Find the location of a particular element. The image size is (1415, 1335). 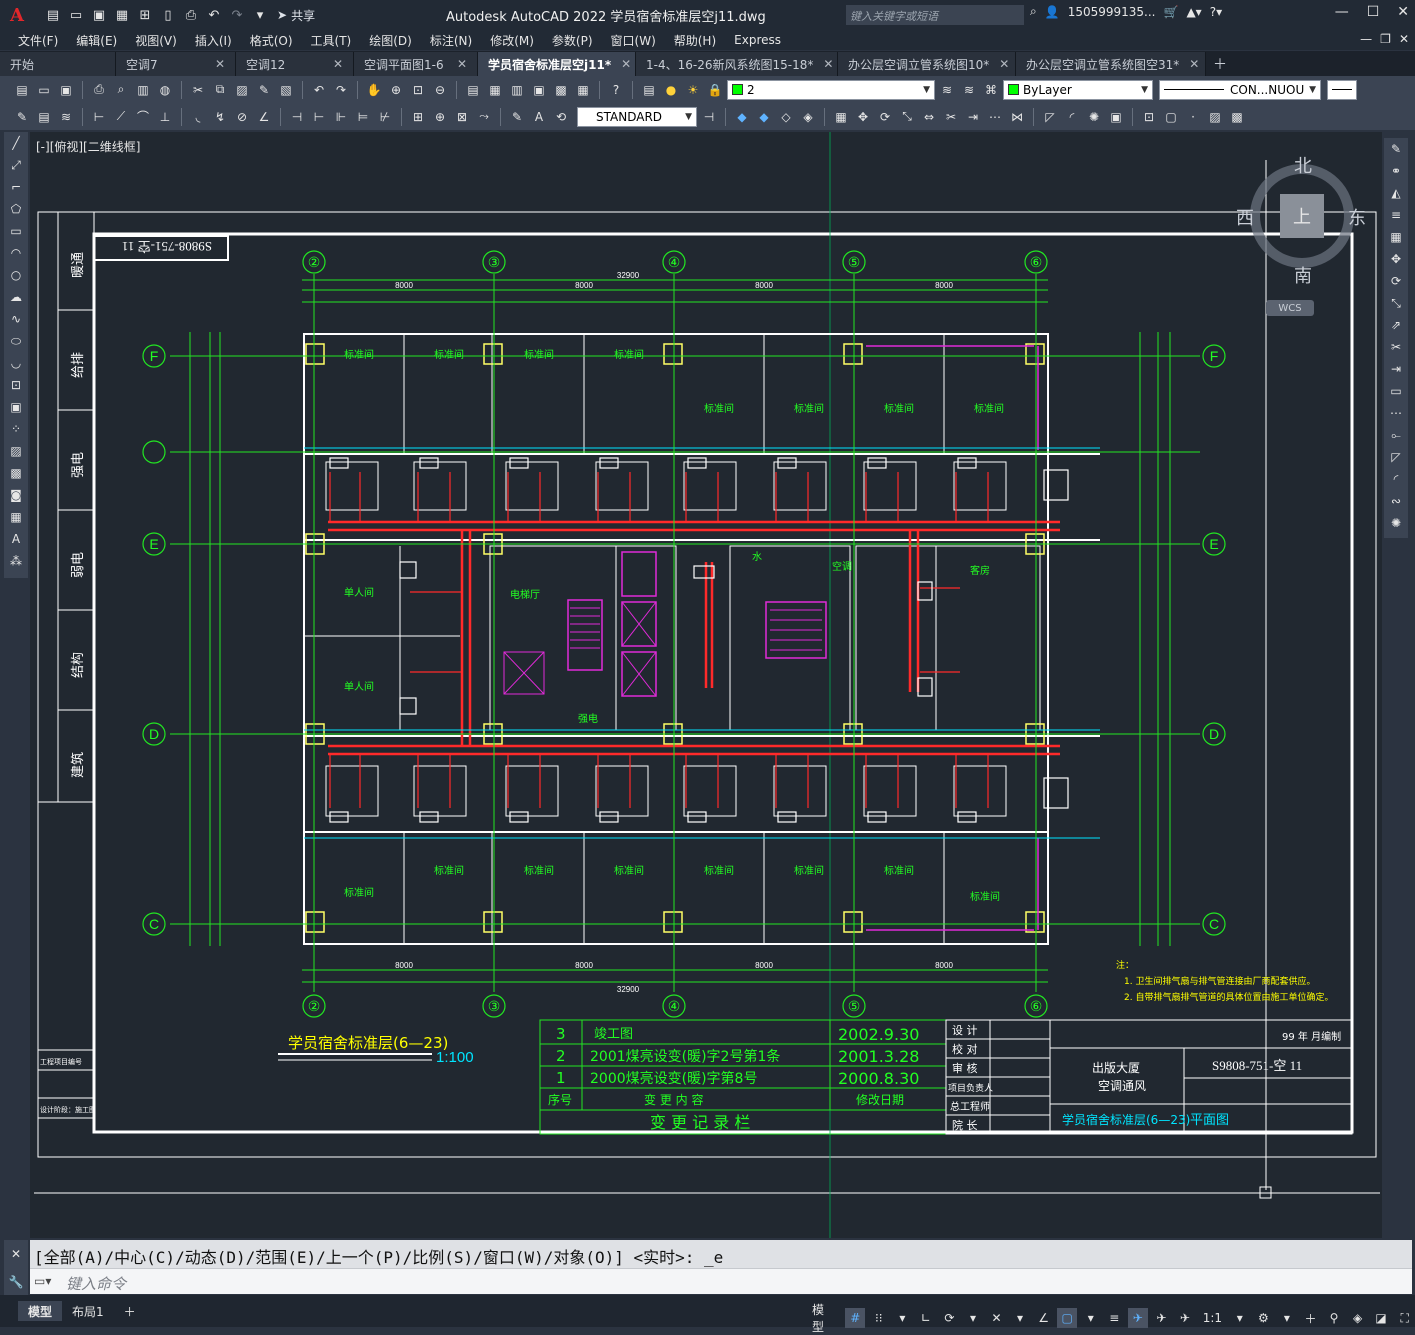

trim-icon: ✂ is located at coordinates (1396, 347).